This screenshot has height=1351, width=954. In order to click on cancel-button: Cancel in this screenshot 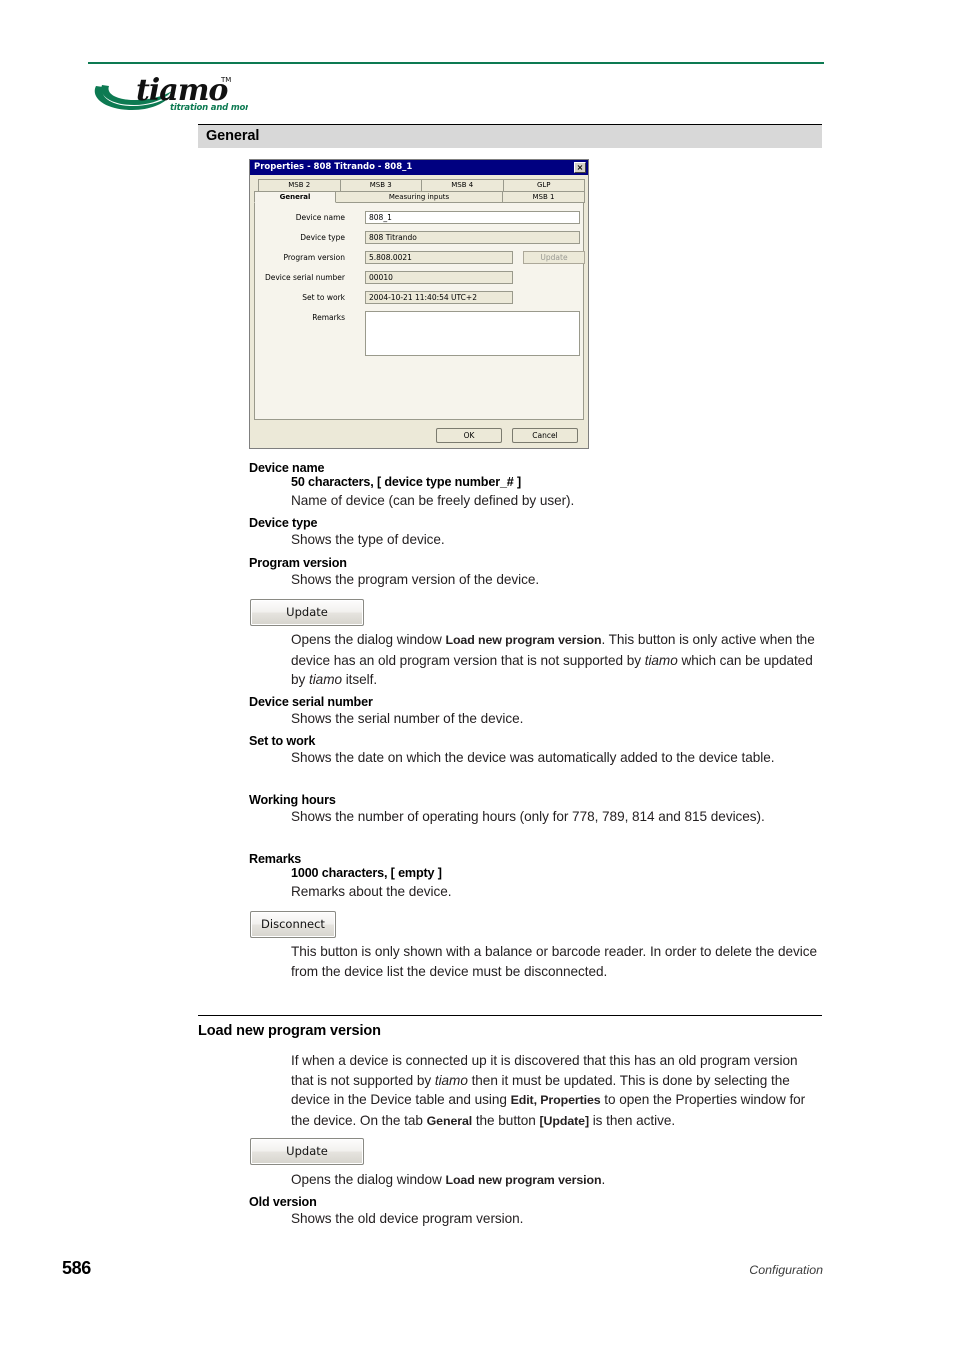, I will do `click(545, 435)`.